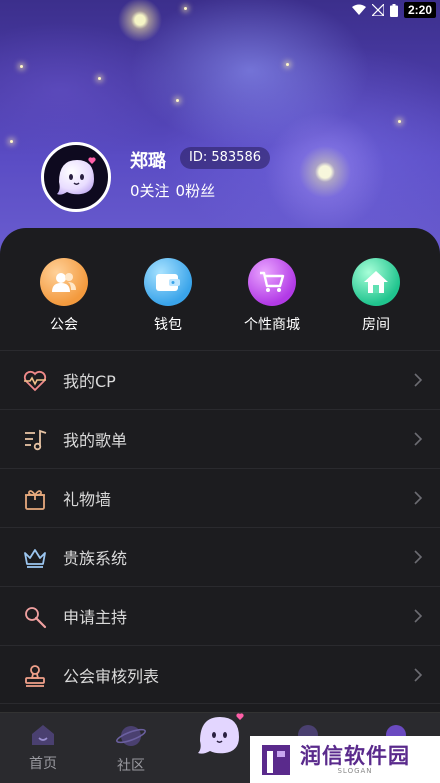 Image resolution: width=440 pixels, height=783 pixels. I want to click on quick-action-room: 房间, so click(376, 296).